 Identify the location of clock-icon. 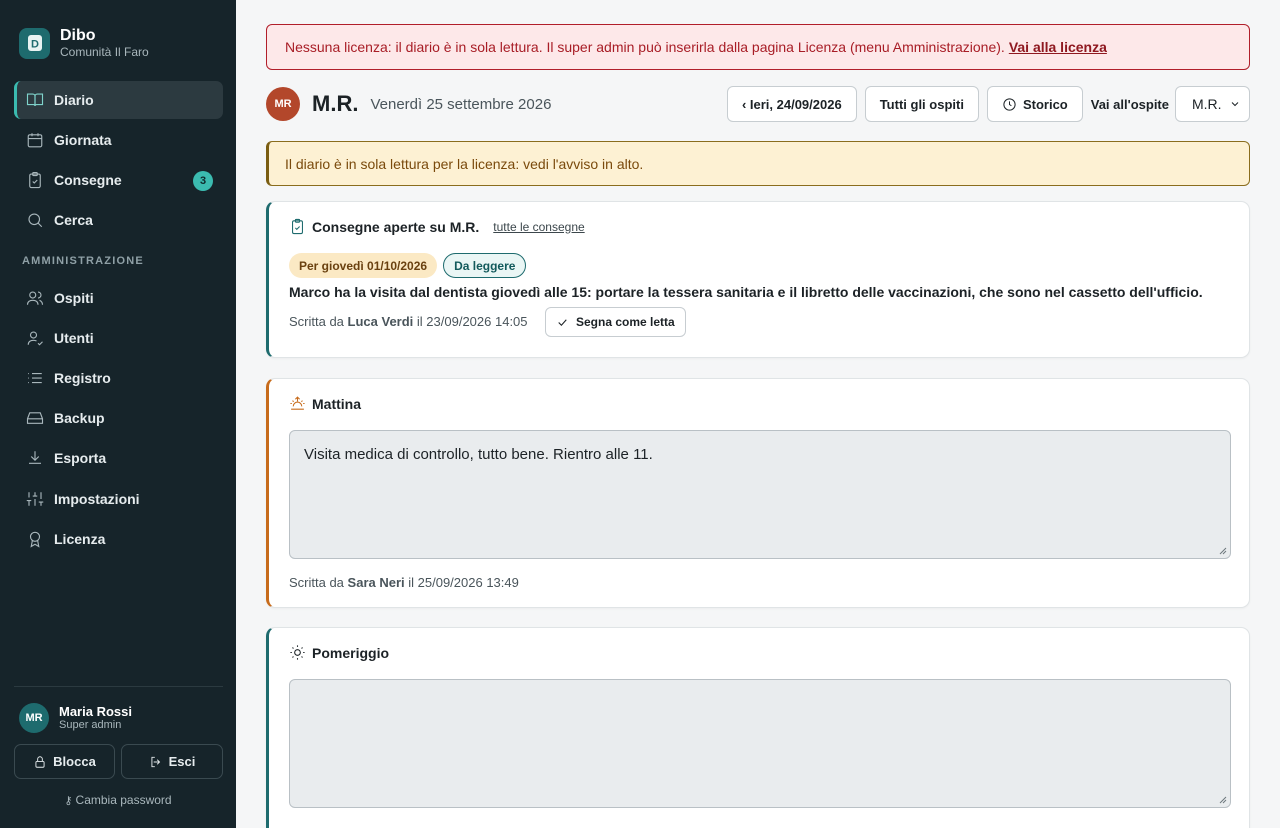
(1009, 104).